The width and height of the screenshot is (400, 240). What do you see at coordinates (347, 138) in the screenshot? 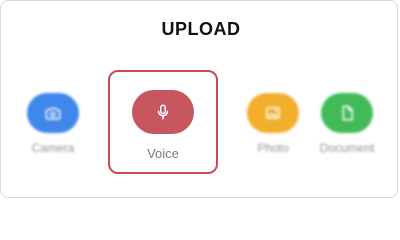
I see `document-option: Document` at bounding box center [347, 138].